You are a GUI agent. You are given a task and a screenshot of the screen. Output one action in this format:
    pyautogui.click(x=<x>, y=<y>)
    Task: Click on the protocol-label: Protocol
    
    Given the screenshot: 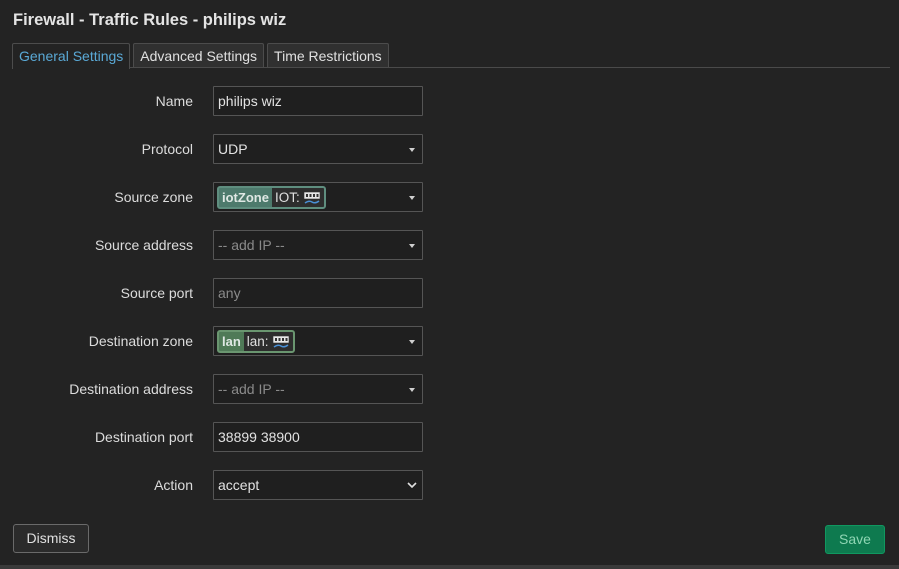 What is the action you would take?
    pyautogui.click(x=167, y=149)
    